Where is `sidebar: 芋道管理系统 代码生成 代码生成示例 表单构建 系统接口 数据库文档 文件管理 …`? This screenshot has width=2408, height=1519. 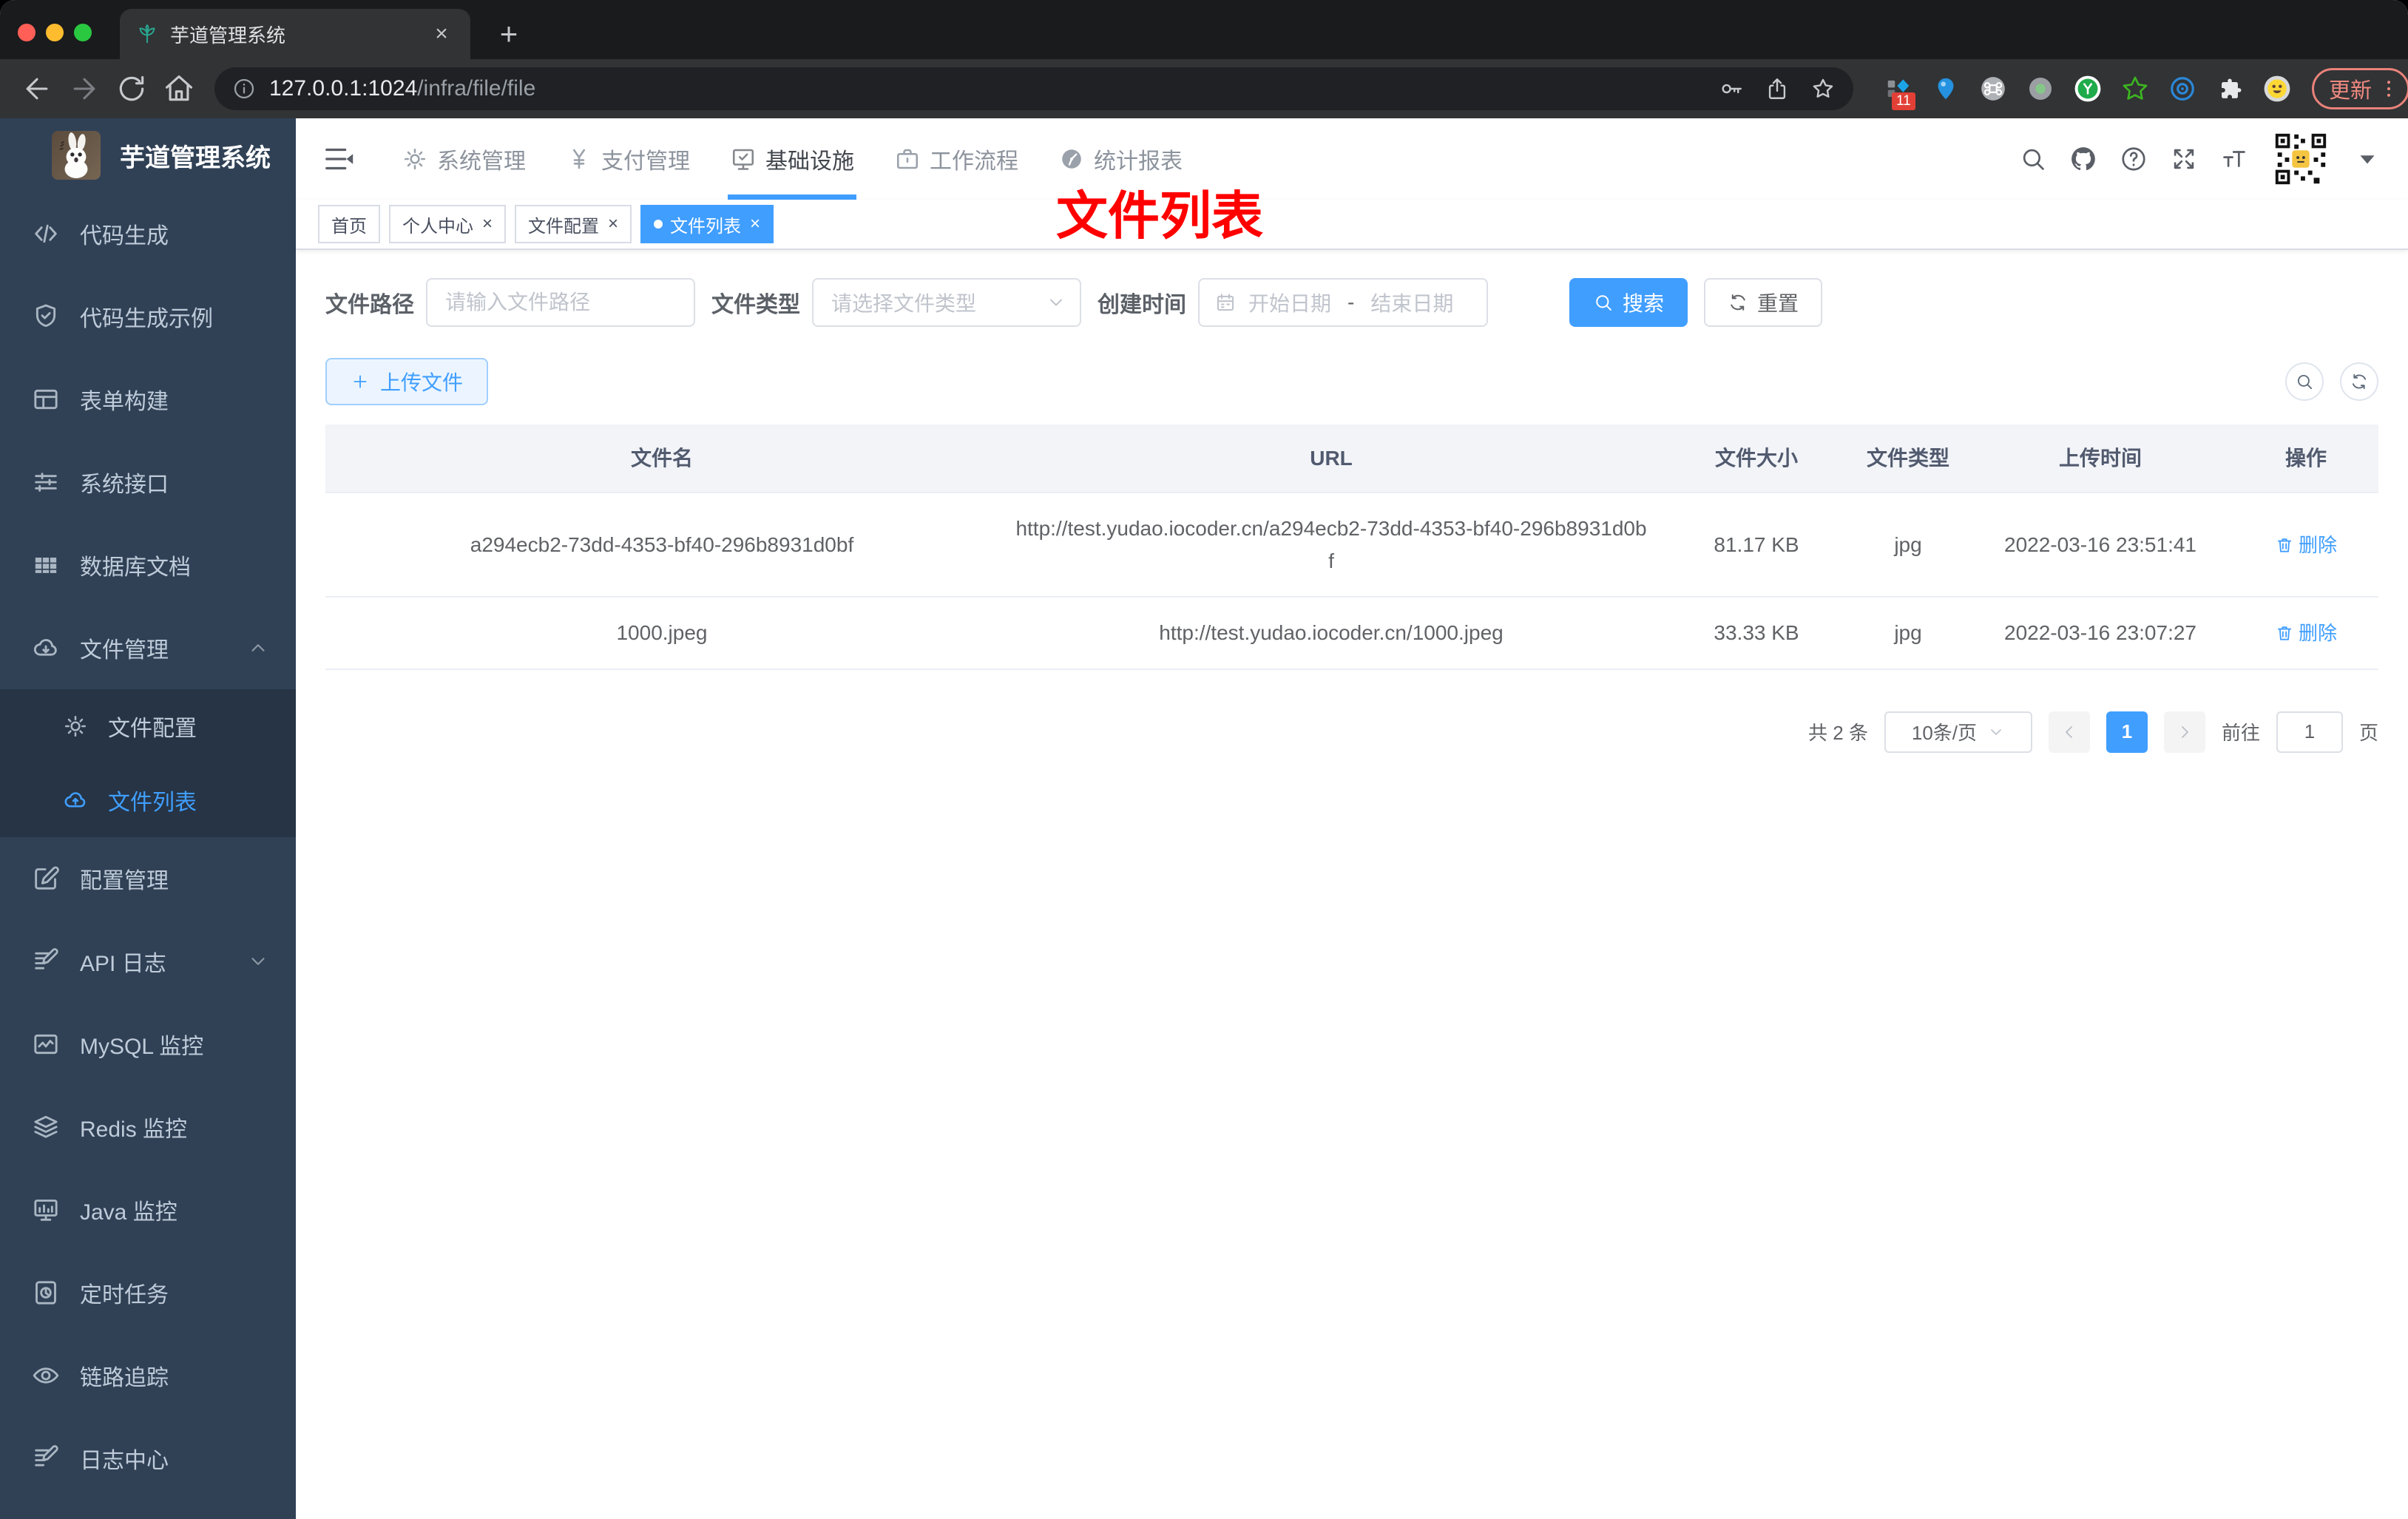
sidebar: 芋道管理系统 代码生成 代码生成示例 表单构建 系统接口 数据库文档 文件管理 … is located at coordinates (148, 818).